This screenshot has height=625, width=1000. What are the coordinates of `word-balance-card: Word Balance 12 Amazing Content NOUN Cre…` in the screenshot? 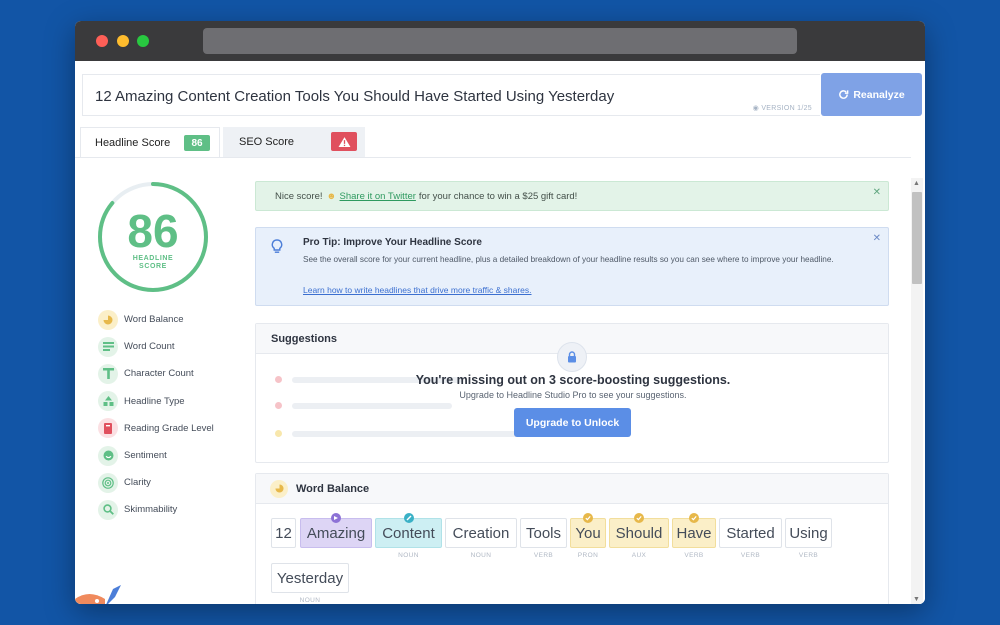 It's located at (572, 538).